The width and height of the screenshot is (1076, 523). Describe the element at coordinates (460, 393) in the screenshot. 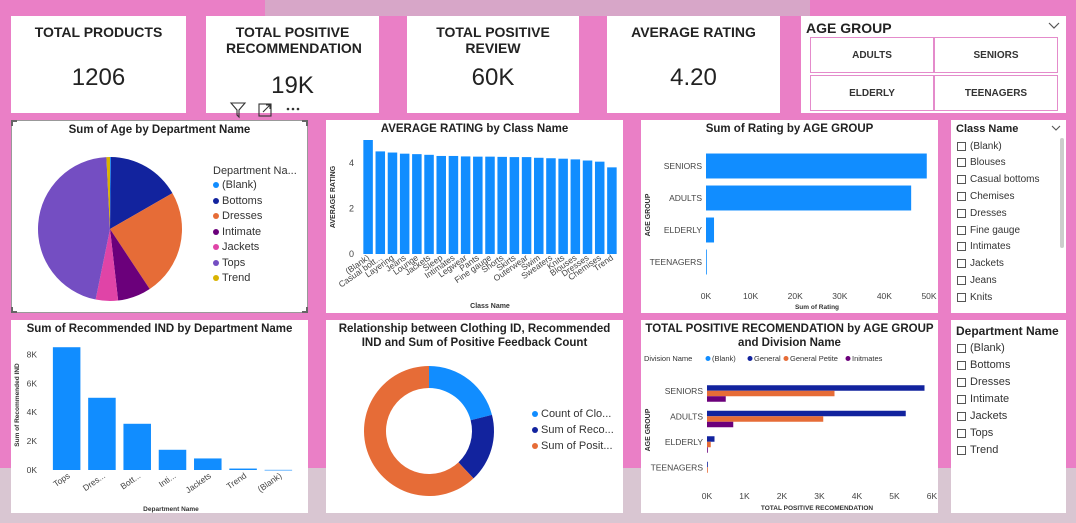

I see `donut-slice-count-of-clo` at that location.